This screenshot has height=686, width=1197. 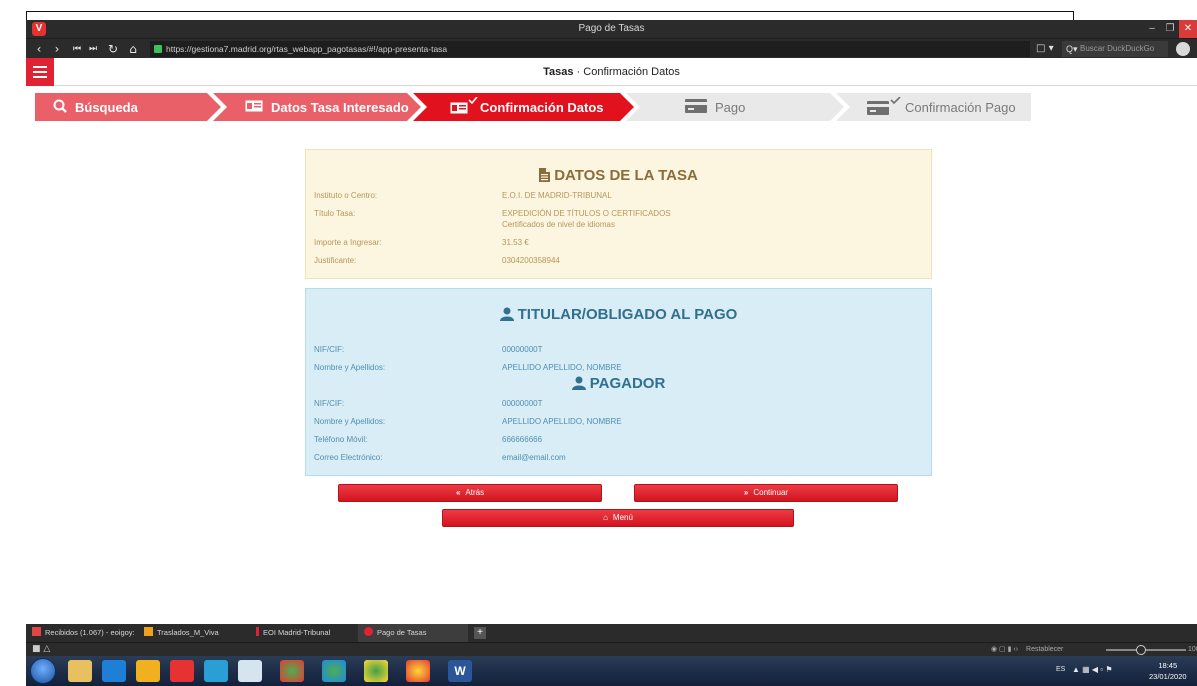 What do you see at coordinates (254, 107) in the screenshot?
I see `id-card-icon` at bounding box center [254, 107].